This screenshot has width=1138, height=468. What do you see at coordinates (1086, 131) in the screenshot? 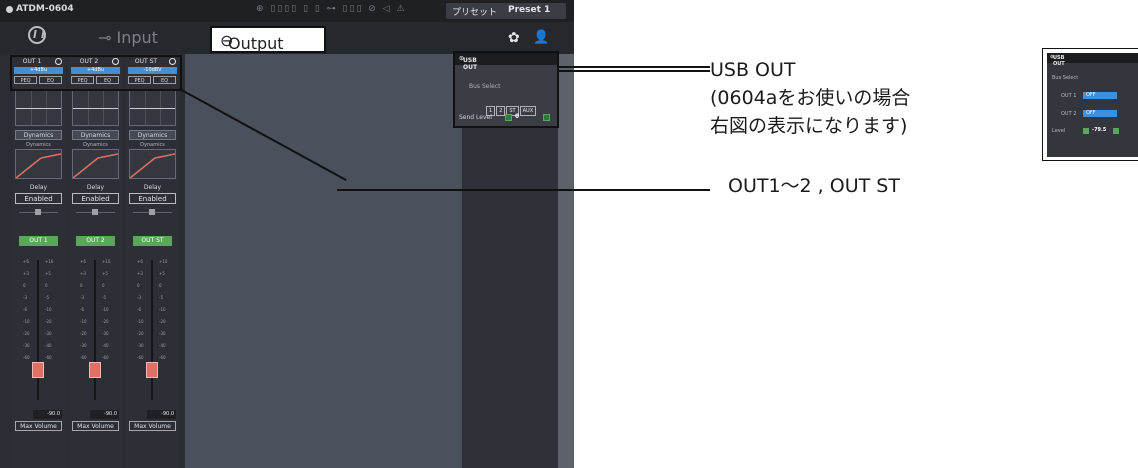
I see `mini-level-down-button` at bounding box center [1086, 131].